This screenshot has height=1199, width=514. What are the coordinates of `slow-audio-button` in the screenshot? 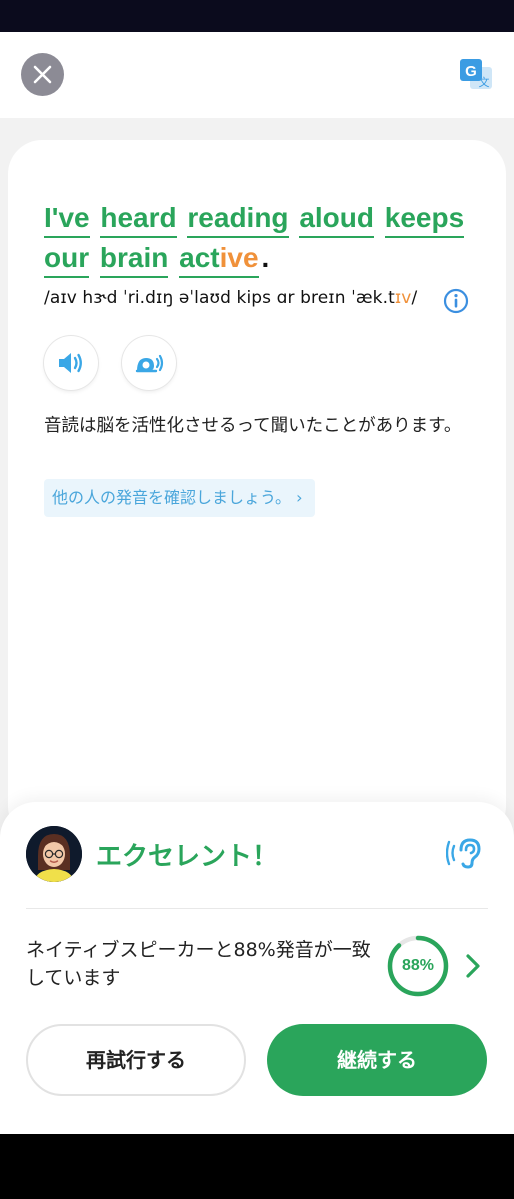 It's located at (149, 363).